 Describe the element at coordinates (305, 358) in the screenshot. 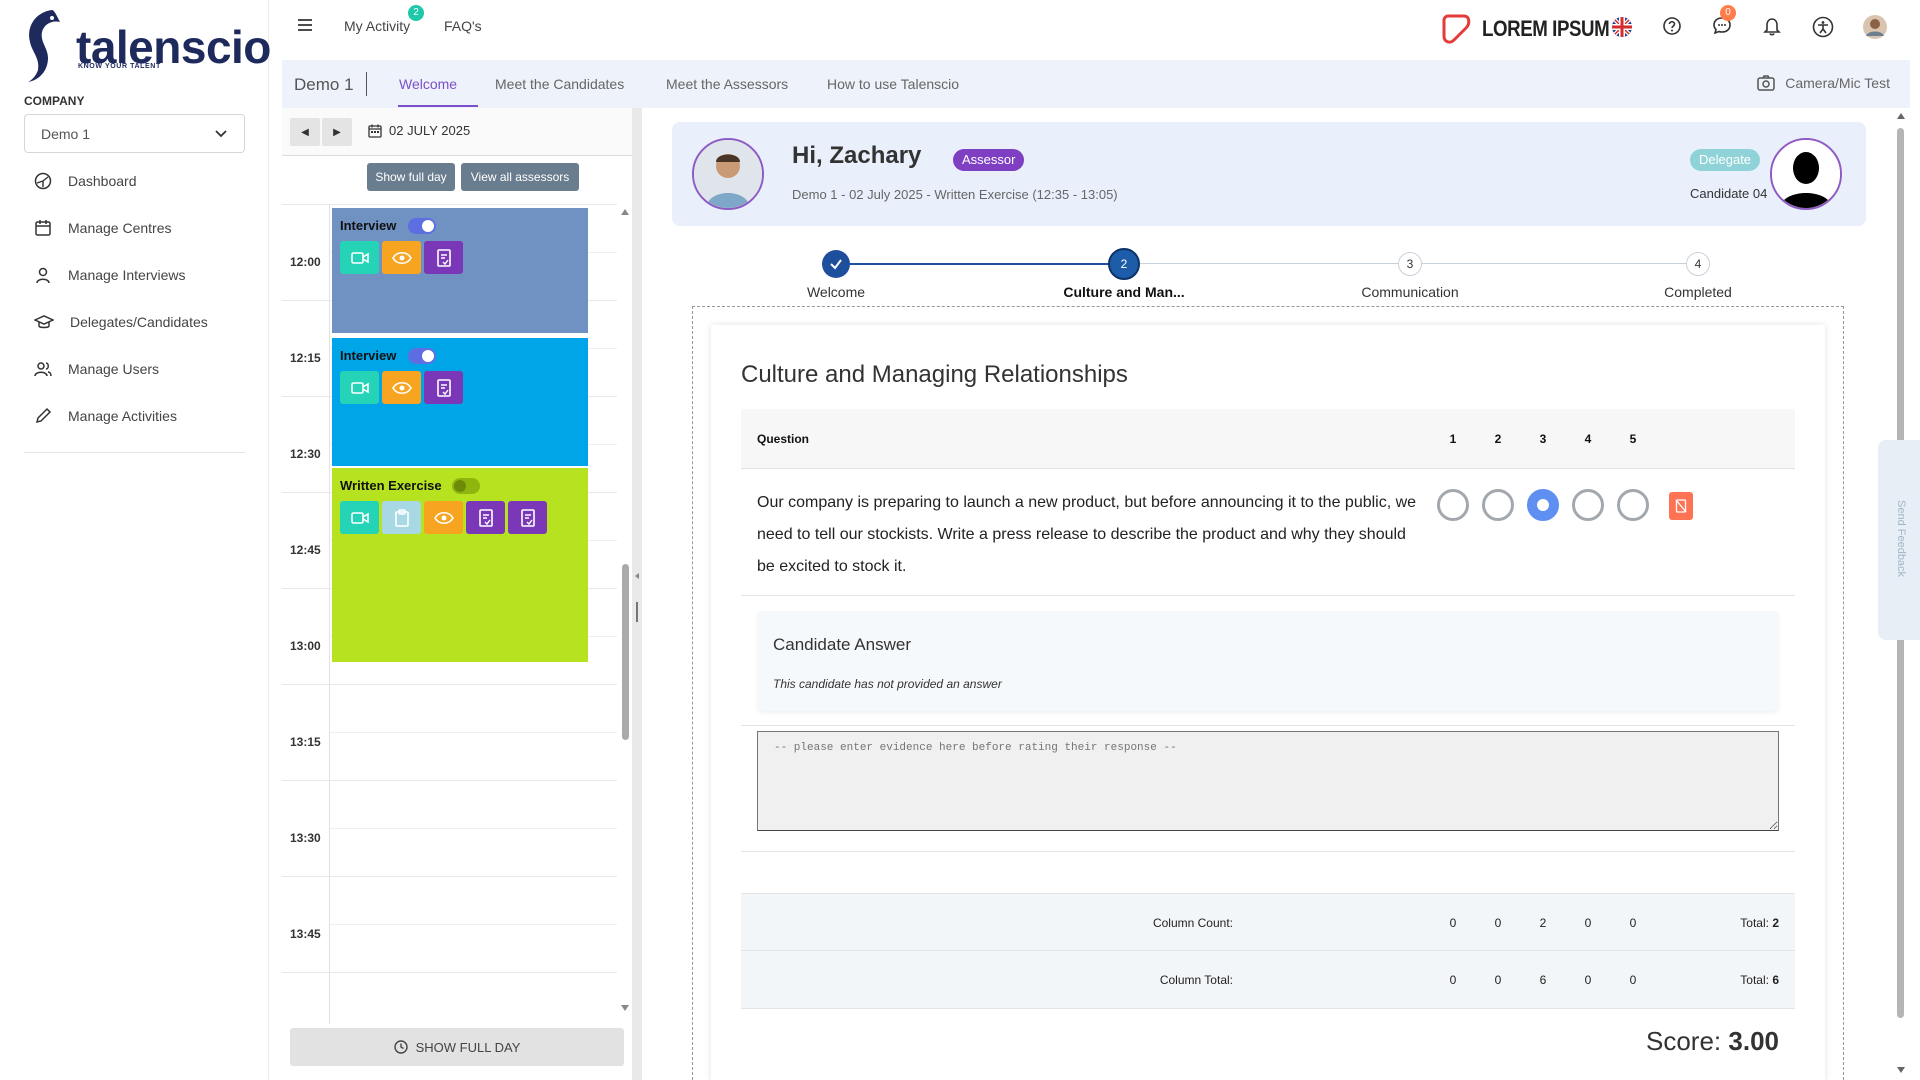

I see `time-label: 12:15` at that location.